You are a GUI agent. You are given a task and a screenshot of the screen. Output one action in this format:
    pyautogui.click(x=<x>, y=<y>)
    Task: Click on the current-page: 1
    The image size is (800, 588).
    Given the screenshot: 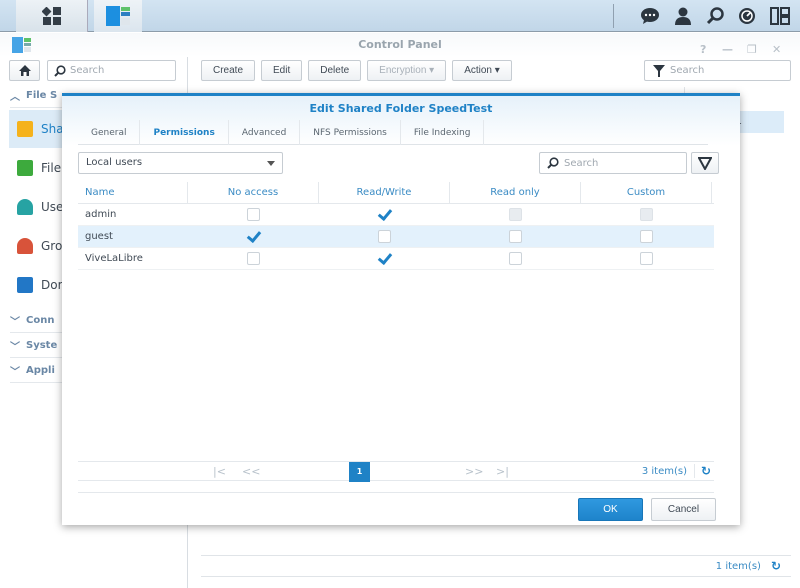 What is the action you would take?
    pyautogui.click(x=359, y=472)
    